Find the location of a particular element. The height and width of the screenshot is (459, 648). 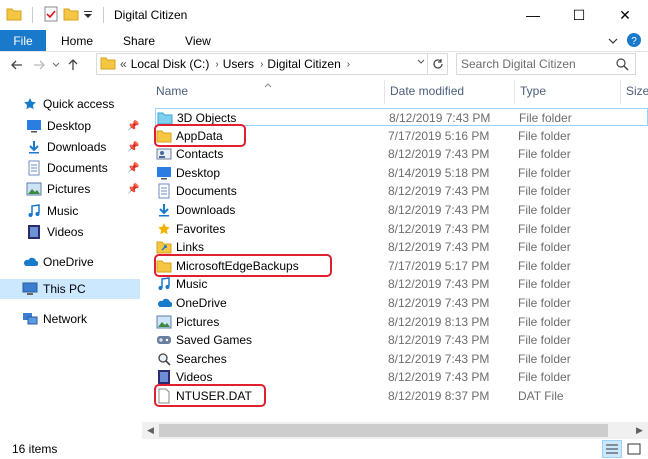

window-title: Digital Citizen is located at coordinates (151, 15).